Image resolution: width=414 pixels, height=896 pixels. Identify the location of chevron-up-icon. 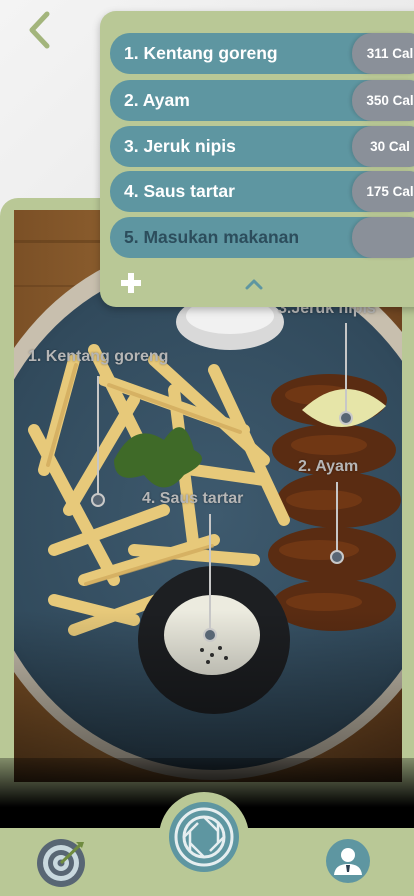
(254, 284).